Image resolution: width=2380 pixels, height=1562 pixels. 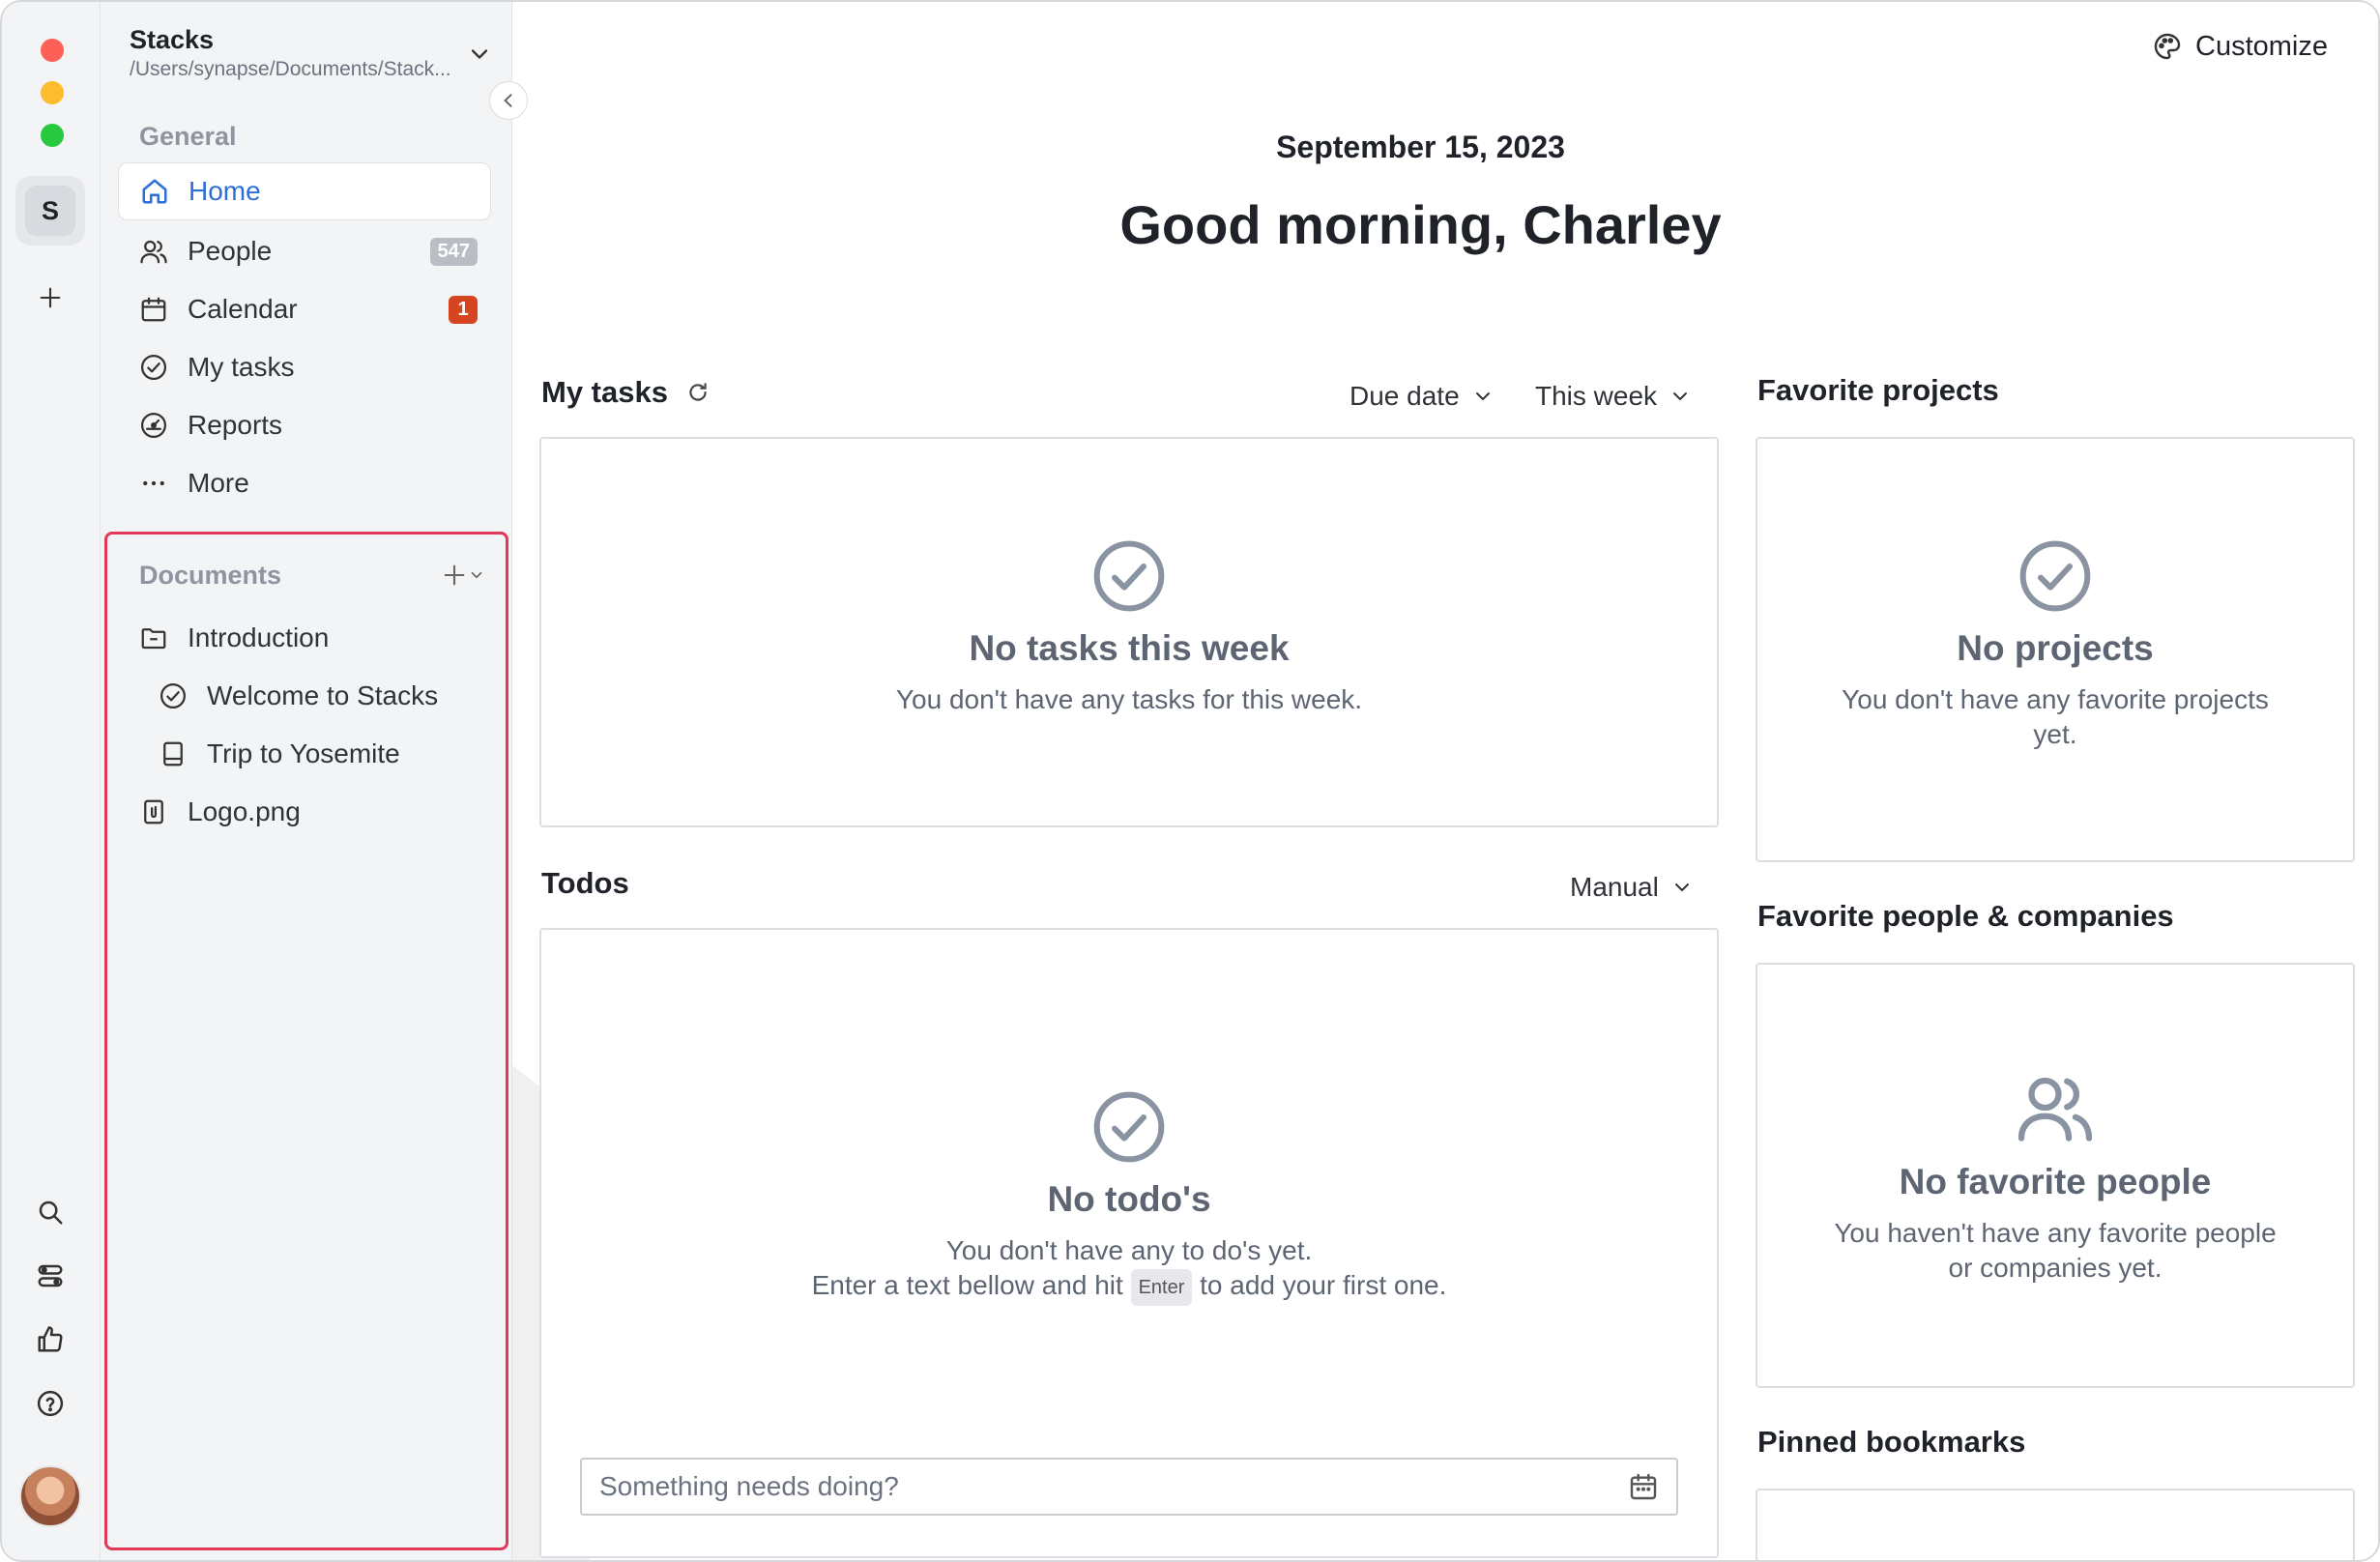 I want to click on todo-input: Something needs doing?, so click(x=1129, y=1487).